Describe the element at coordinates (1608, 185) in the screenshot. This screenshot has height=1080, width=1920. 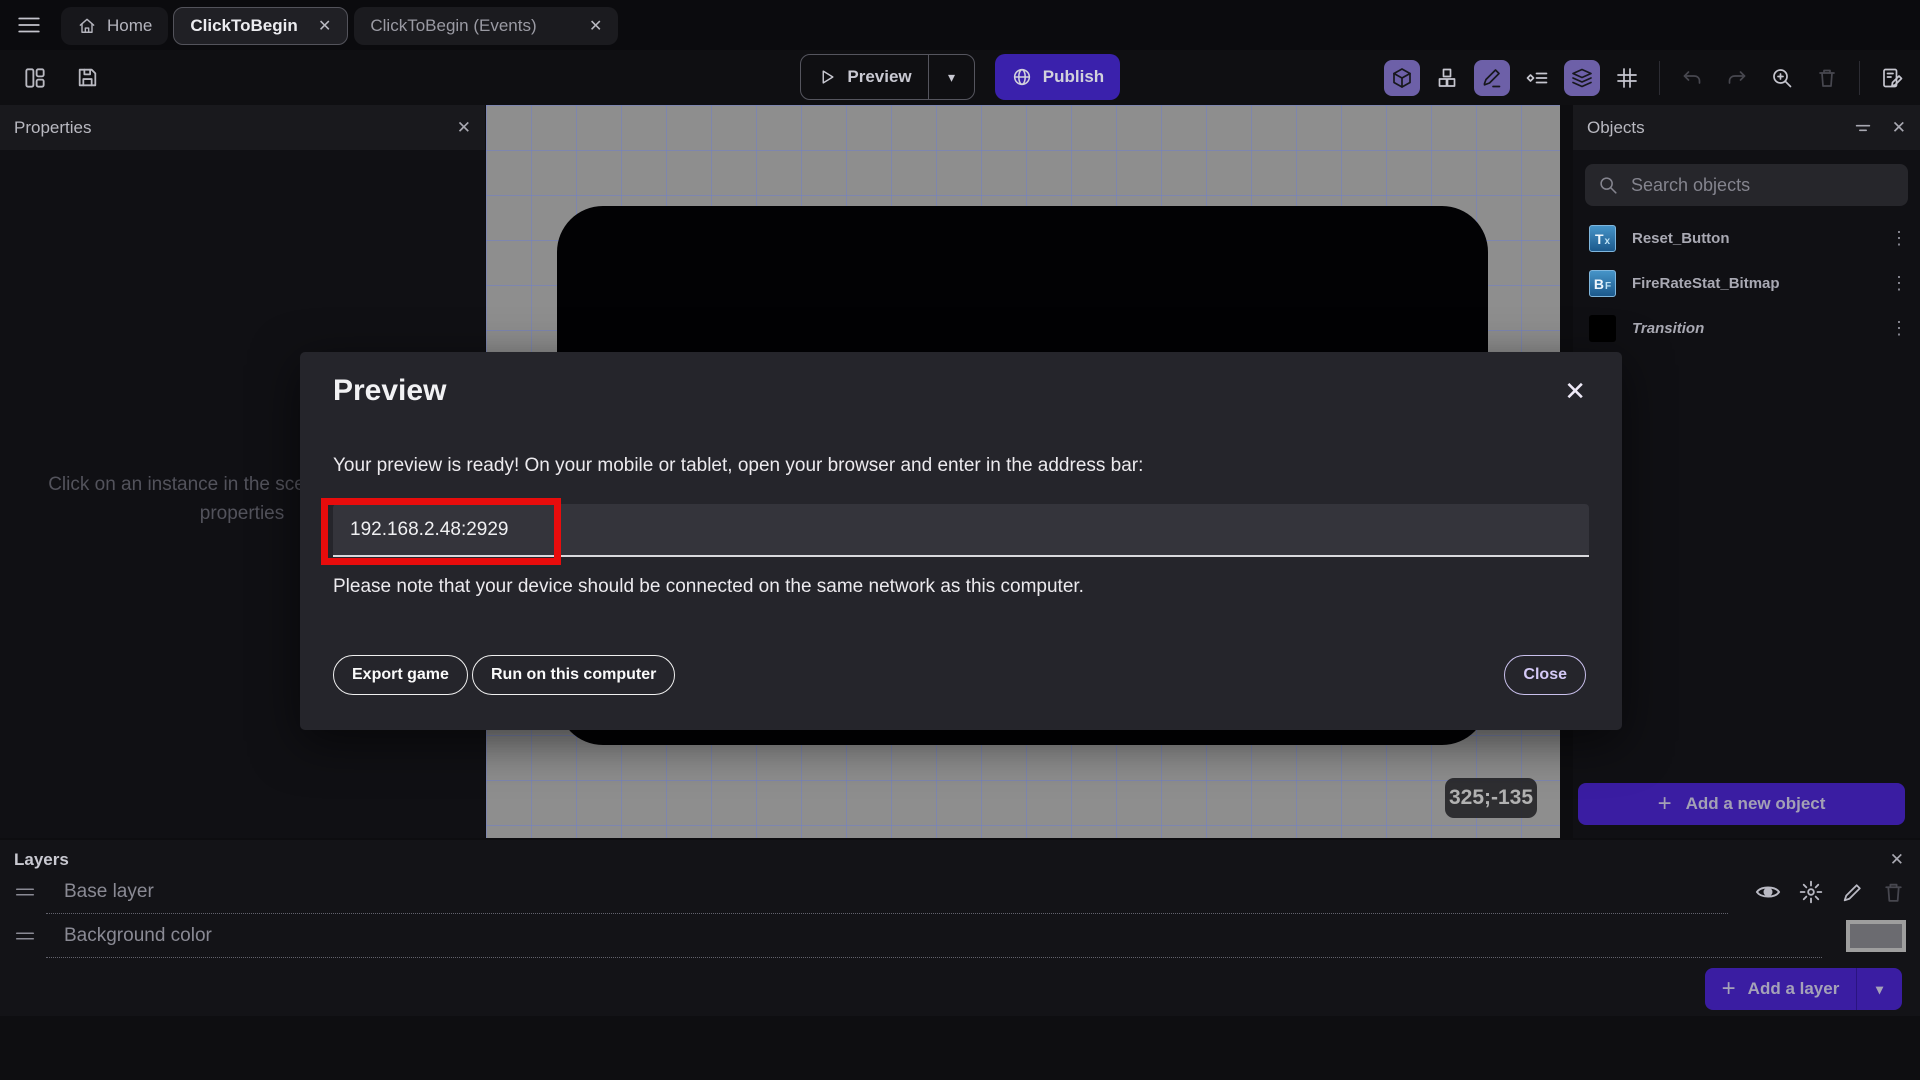
I see `search-icon` at that location.